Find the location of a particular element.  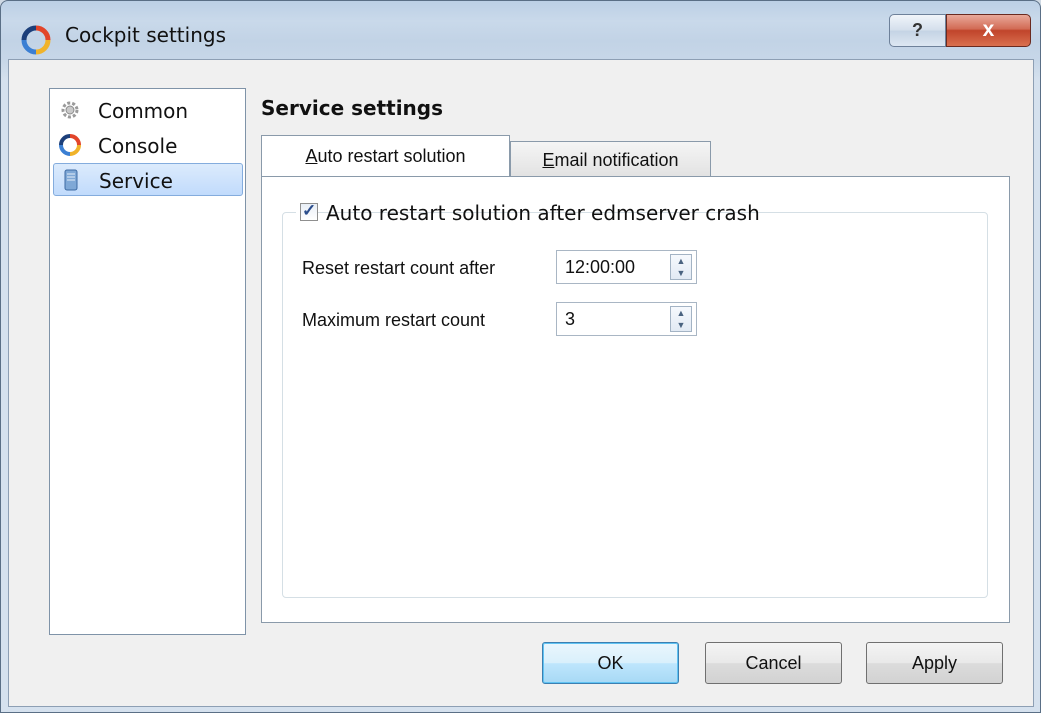

service-icon is located at coordinates (71, 180).